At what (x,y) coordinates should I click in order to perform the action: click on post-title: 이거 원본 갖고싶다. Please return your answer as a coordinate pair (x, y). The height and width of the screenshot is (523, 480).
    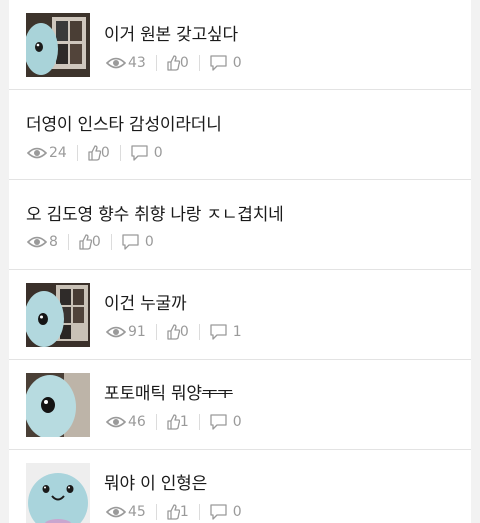
    Looking at the image, I should click on (171, 32).